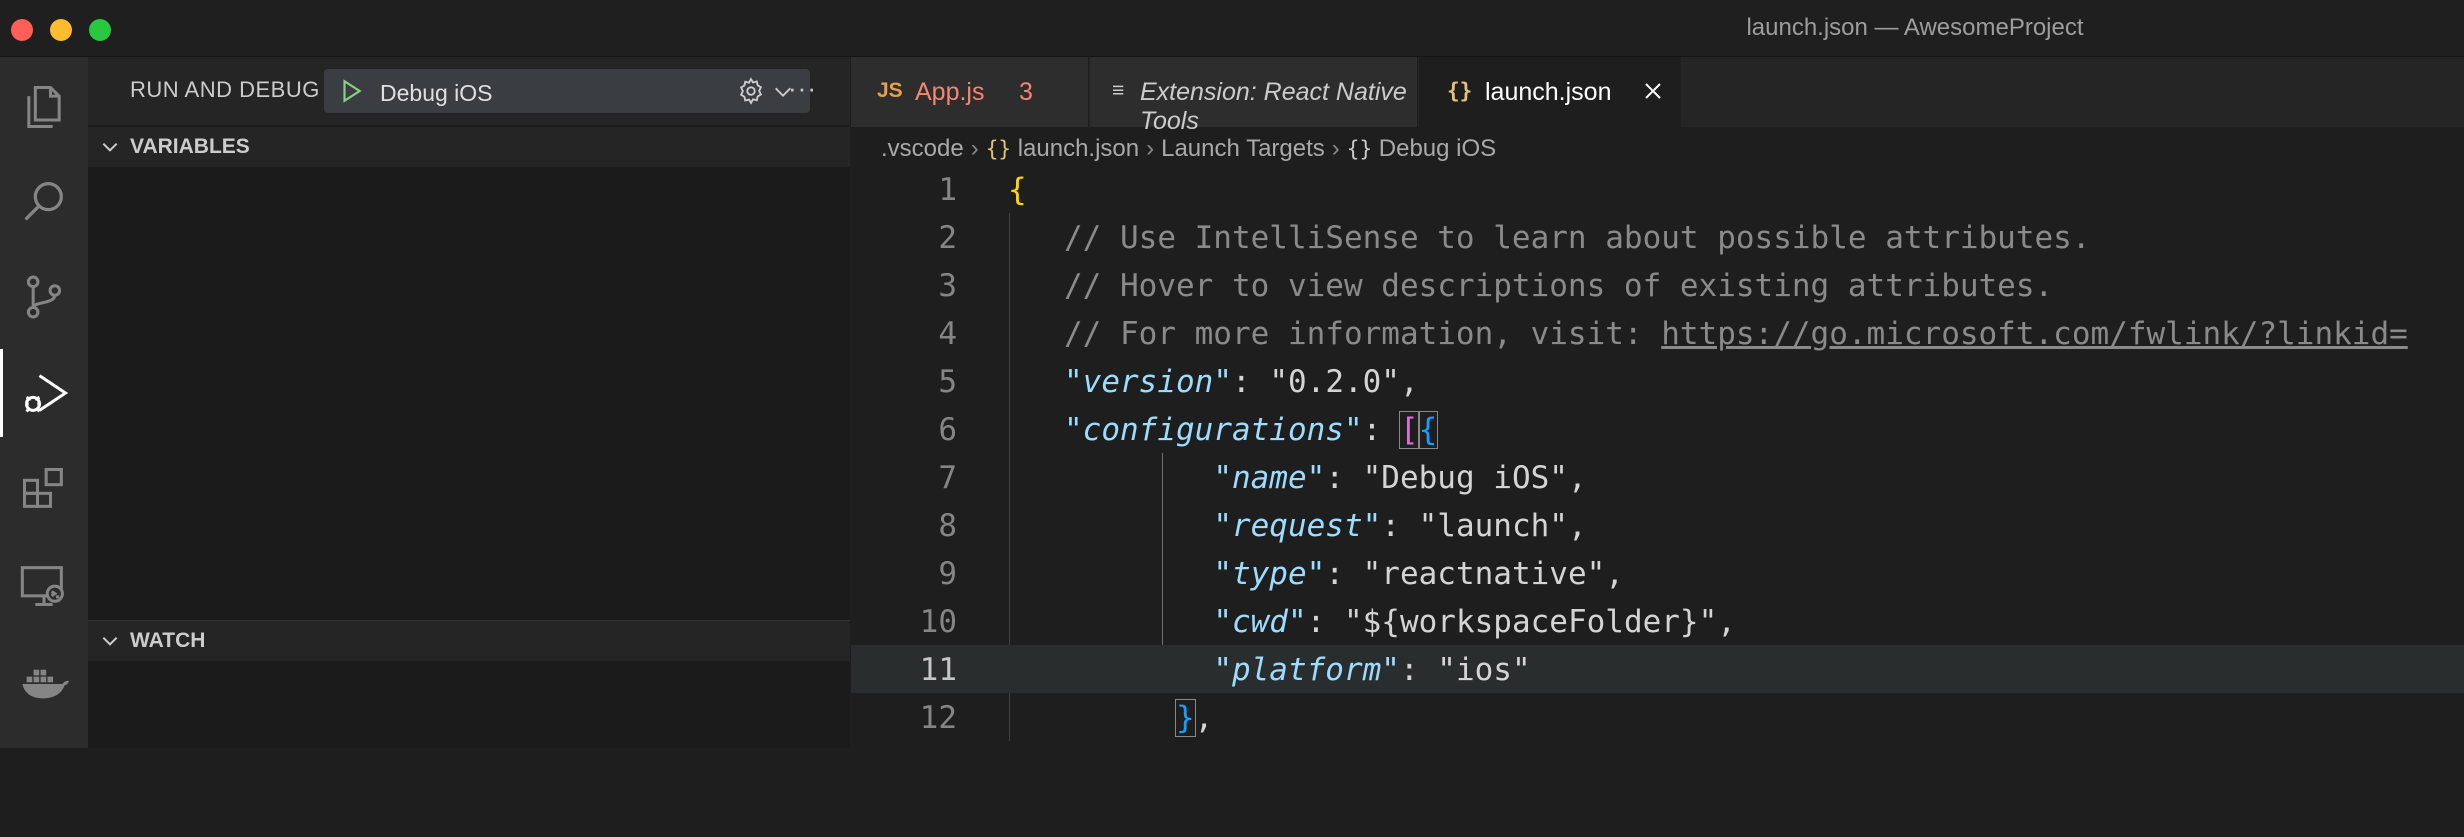 This screenshot has height=837, width=2464. Describe the element at coordinates (44, 201) in the screenshot. I see `search-icon` at that location.